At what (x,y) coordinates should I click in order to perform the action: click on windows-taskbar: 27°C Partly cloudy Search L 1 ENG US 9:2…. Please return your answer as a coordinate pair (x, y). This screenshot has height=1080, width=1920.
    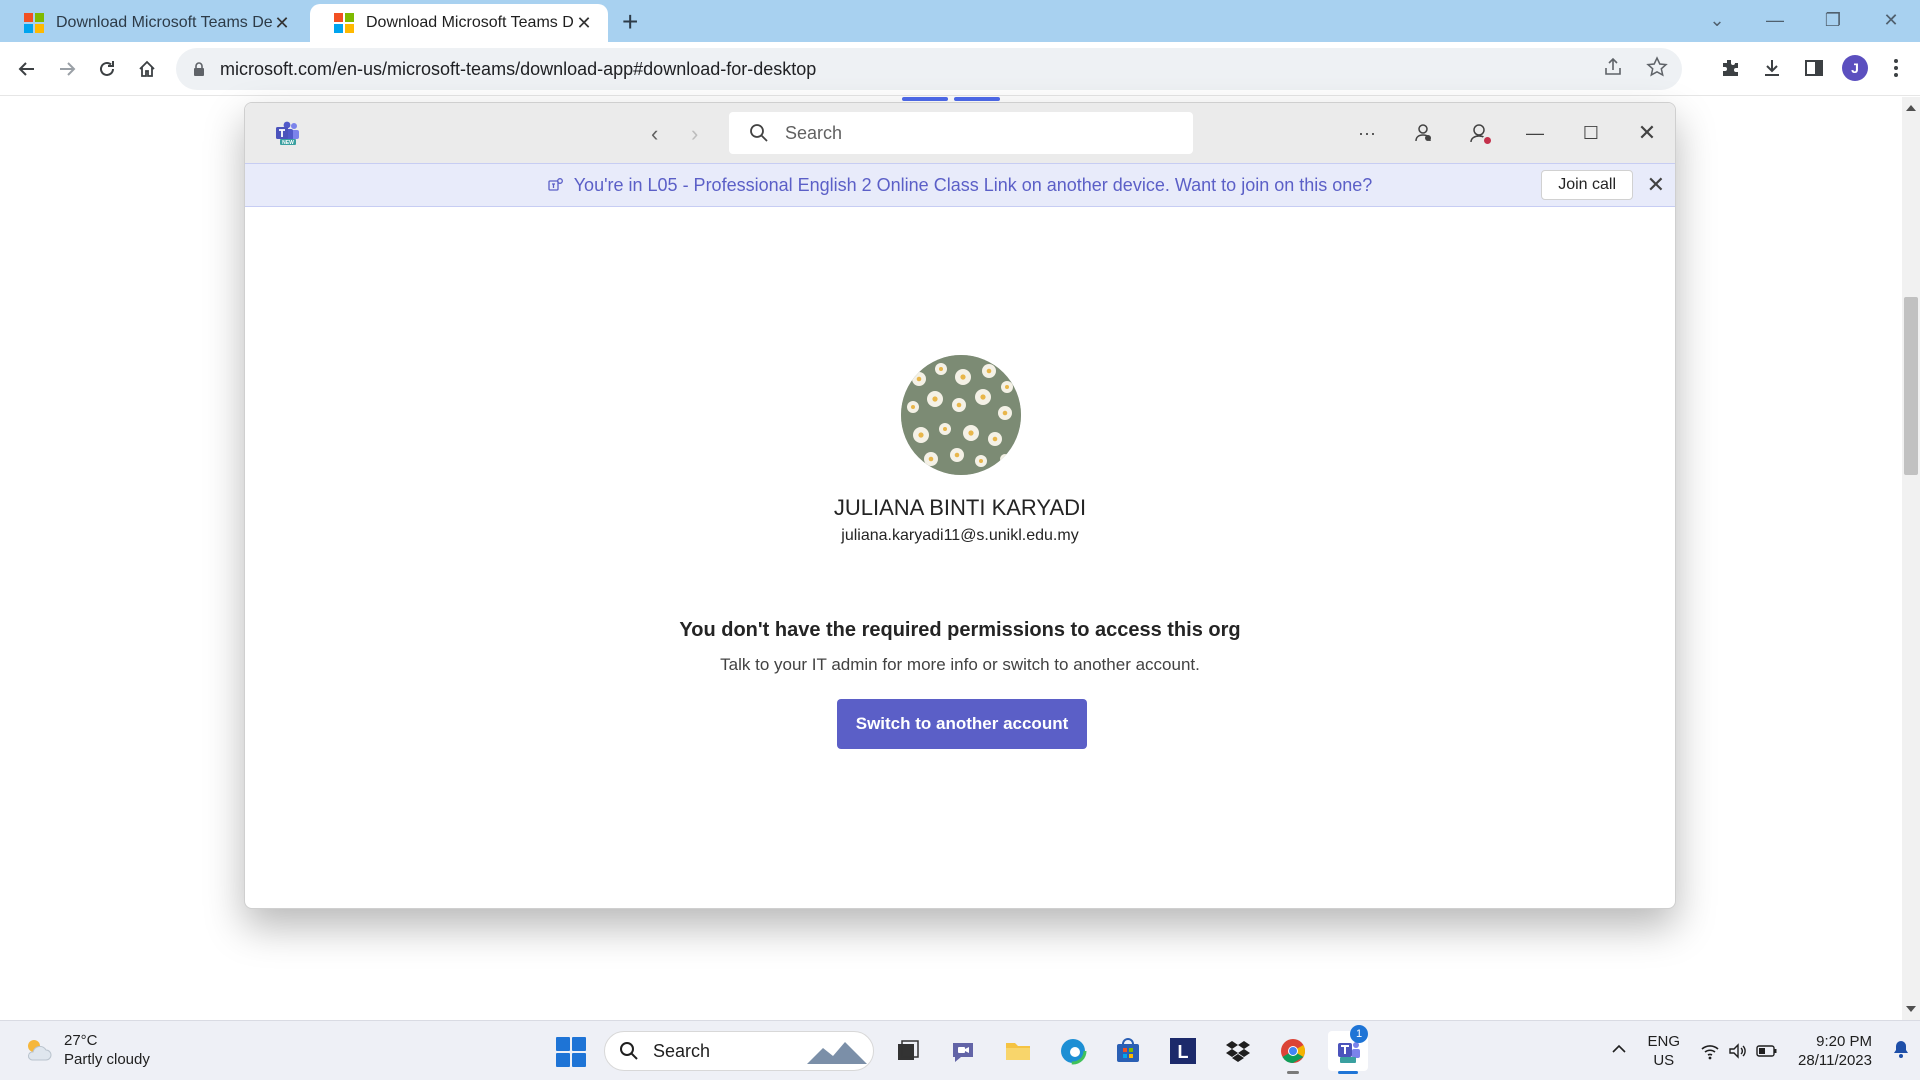
    Looking at the image, I should click on (960, 1050).